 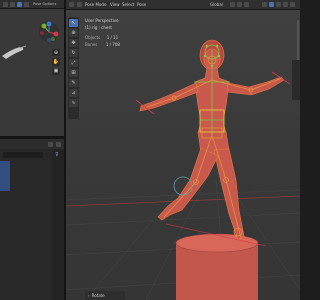 What do you see at coordinates (89, 295) in the screenshot?
I see `chevron-right-icon: ›` at bounding box center [89, 295].